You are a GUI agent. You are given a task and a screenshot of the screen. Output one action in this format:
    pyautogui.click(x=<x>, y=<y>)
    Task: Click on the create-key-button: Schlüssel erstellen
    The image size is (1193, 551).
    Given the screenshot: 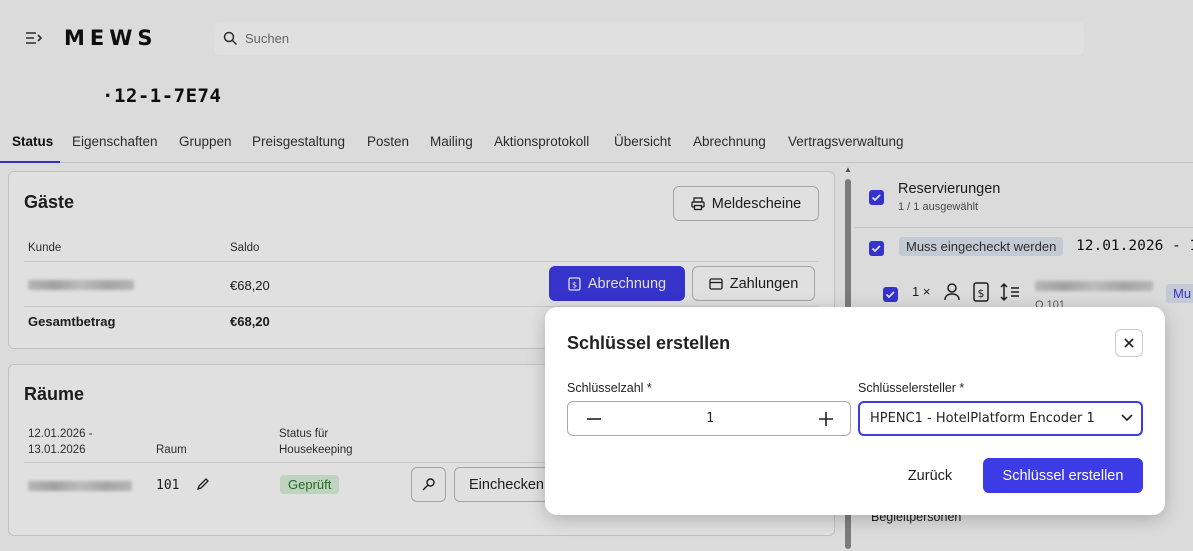 What is the action you would take?
    pyautogui.click(x=1063, y=475)
    